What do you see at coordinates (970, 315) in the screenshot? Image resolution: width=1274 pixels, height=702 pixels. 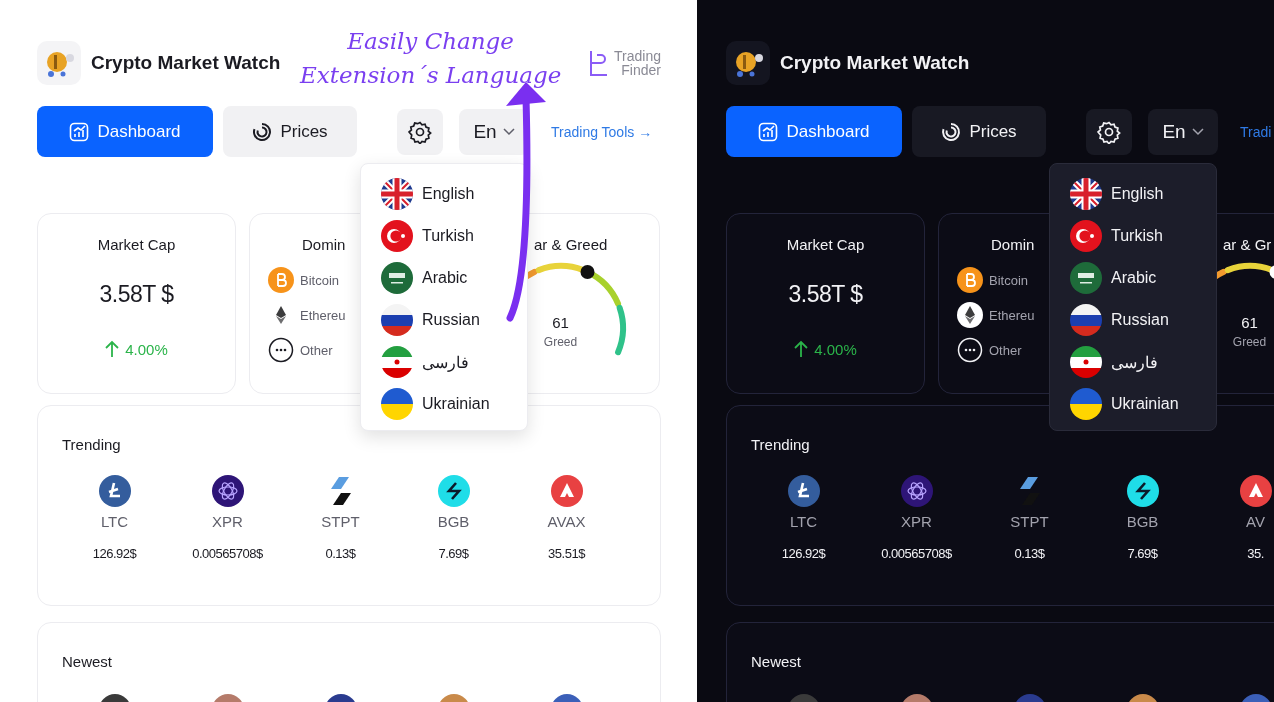 I see `ethereum-coin-icon` at bounding box center [970, 315].